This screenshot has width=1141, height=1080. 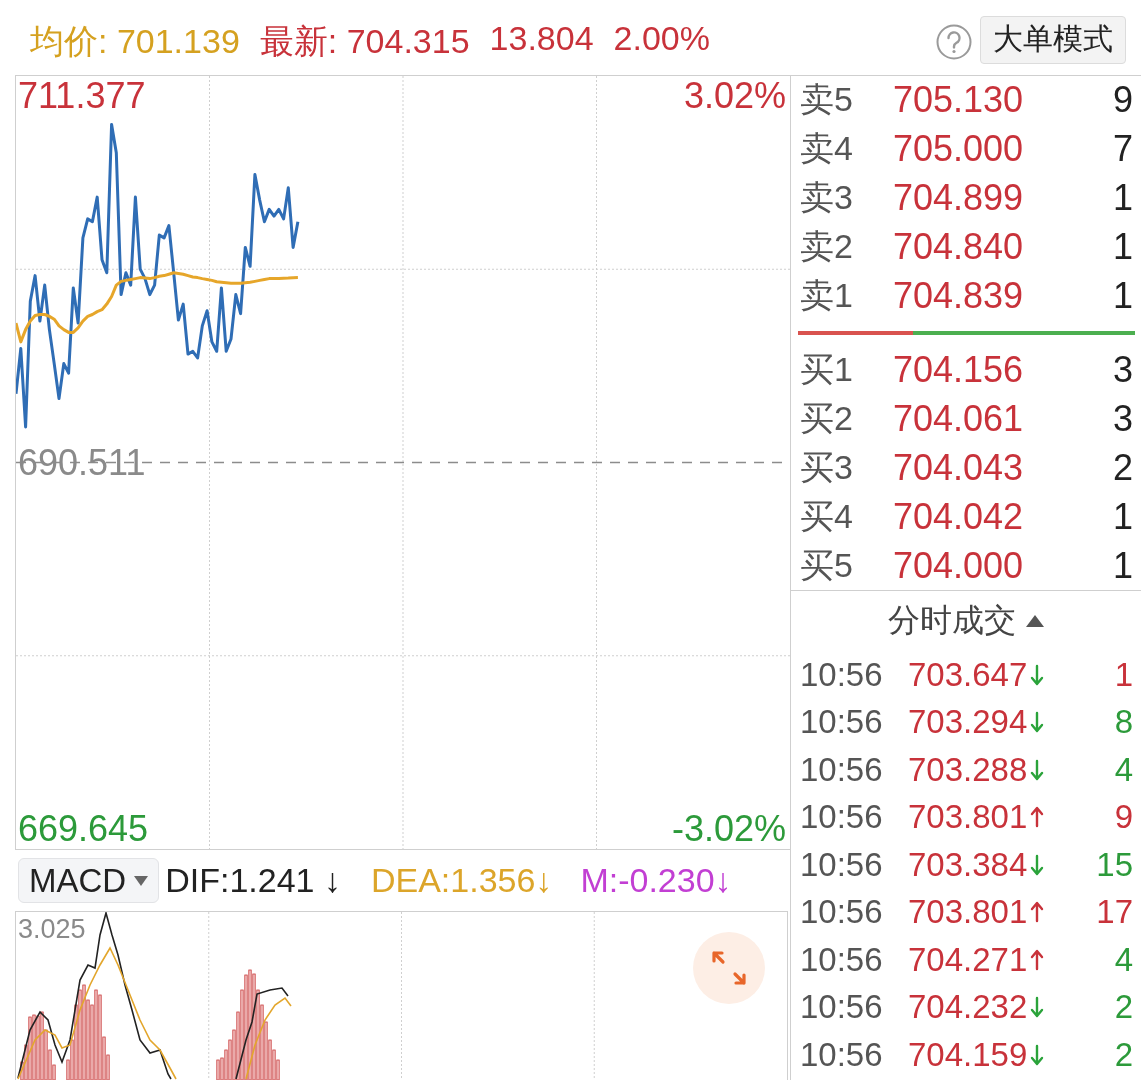 What do you see at coordinates (656, 880) in the screenshot?
I see `macd-value: M:-0.230↓` at bounding box center [656, 880].